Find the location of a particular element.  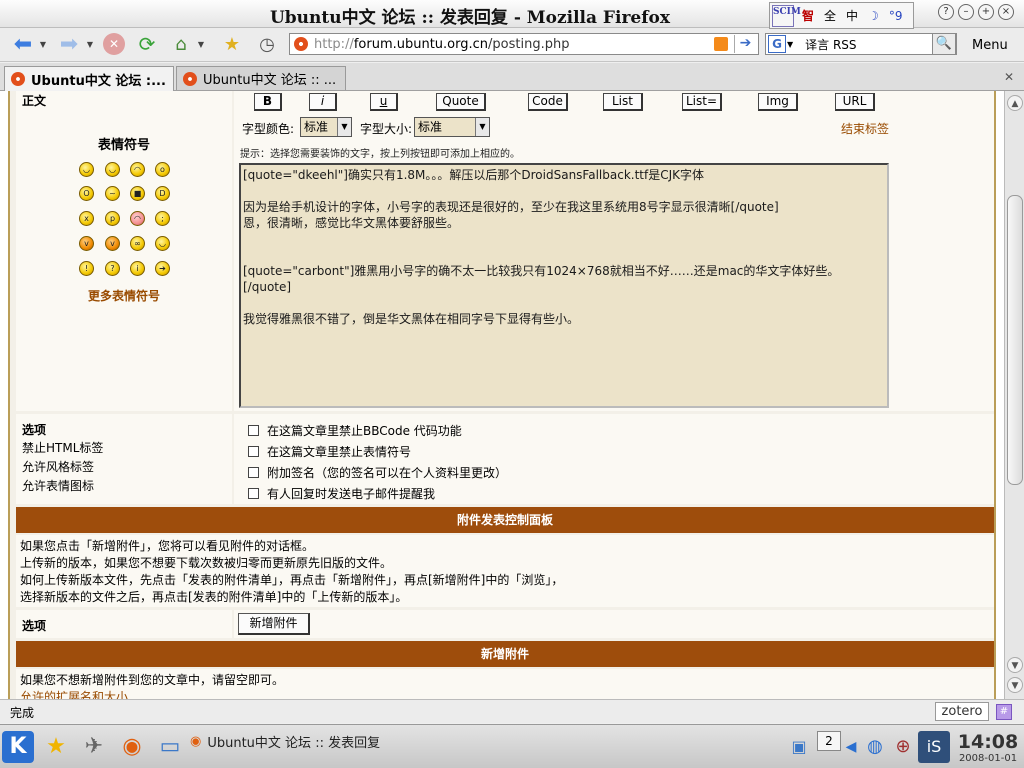

search-box: G ▼ 译言 RSS 🔍 is located at coordinates (861, 44).